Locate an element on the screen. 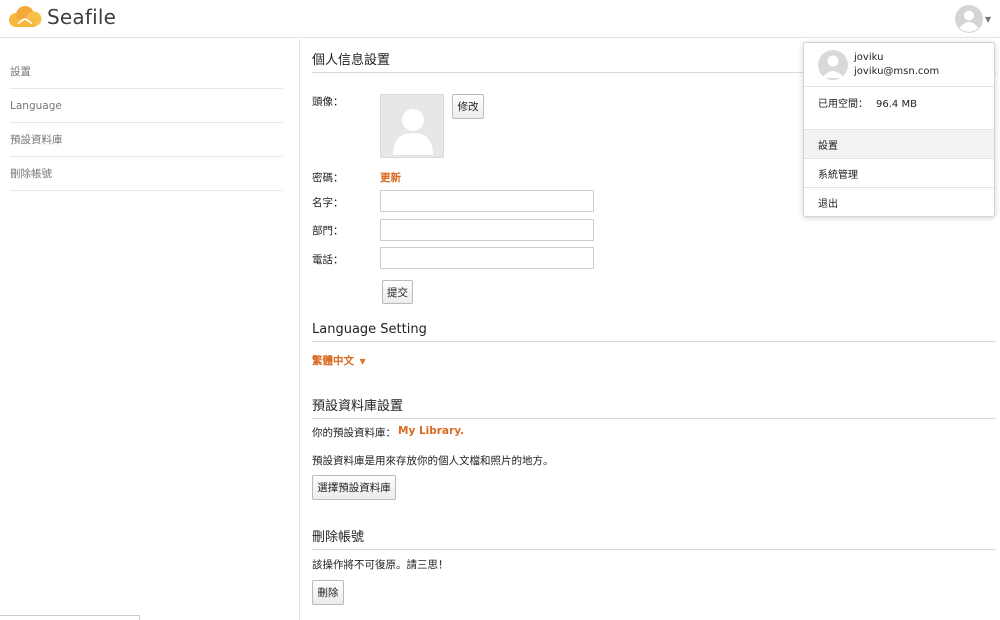  delete-account-section-title: 刪除帳號 is located at coordinates (654, 538).